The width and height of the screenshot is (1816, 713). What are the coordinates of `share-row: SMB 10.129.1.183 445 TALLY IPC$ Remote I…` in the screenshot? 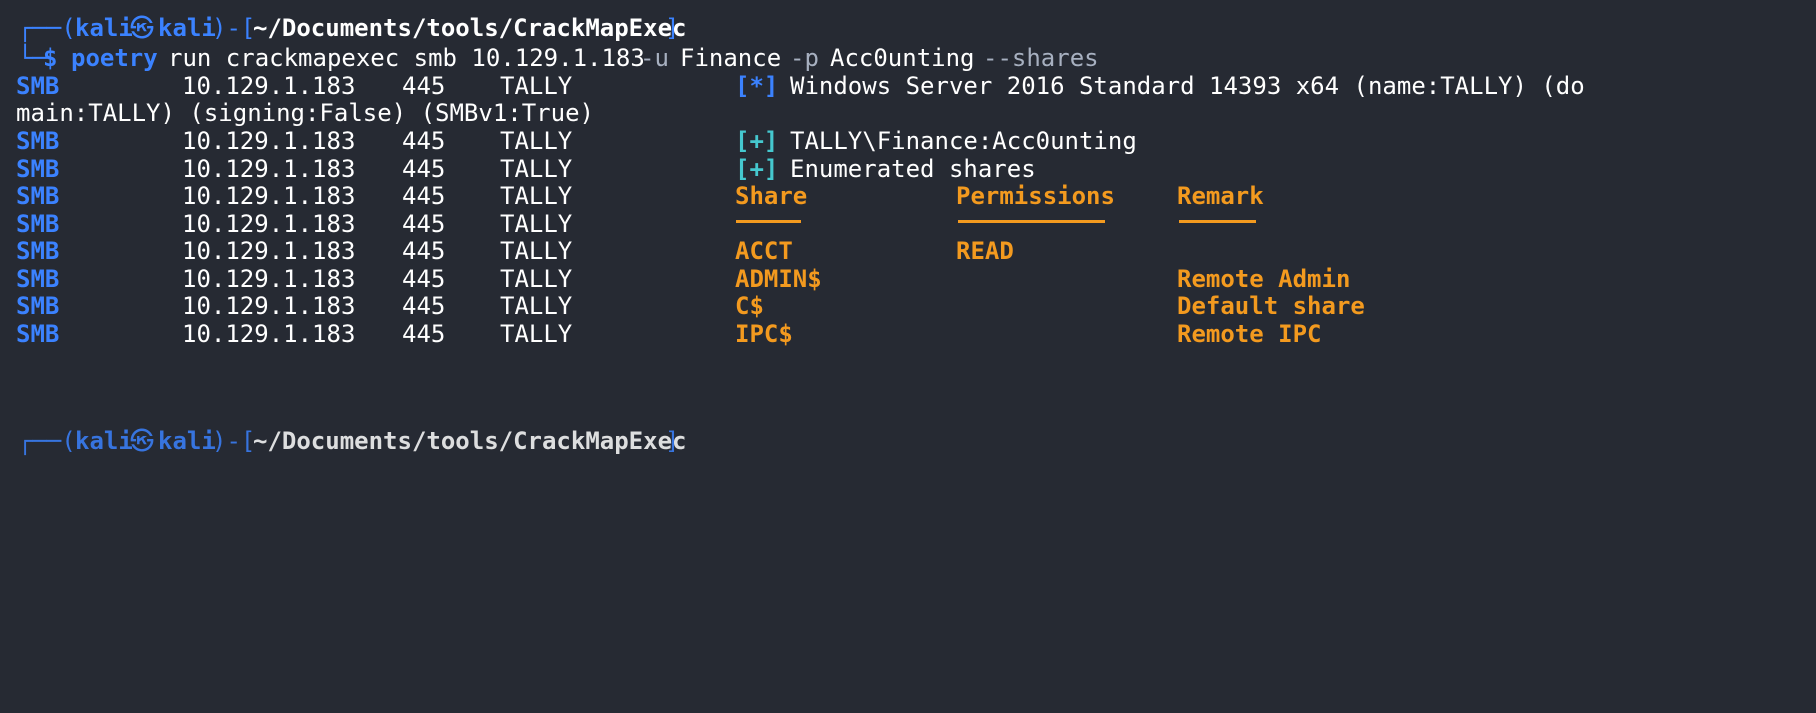 It's located at (661, 334).